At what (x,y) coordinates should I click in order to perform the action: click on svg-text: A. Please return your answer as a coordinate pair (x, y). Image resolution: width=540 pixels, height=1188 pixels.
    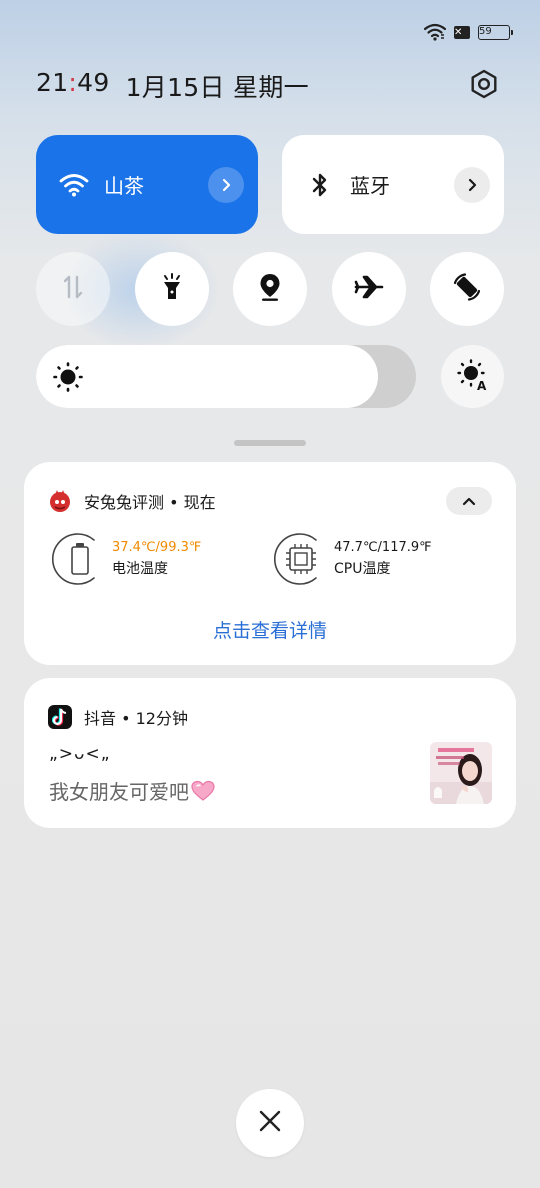
    Looking at the image, I should click on (482, 385).